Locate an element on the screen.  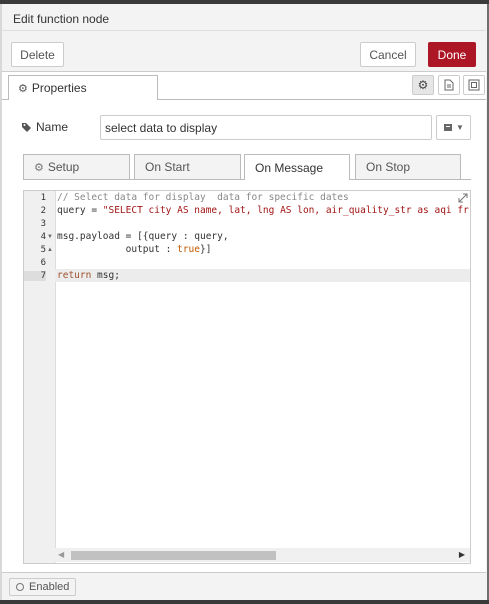
cancel-button: Cancel is located at coordinates (388, 54).